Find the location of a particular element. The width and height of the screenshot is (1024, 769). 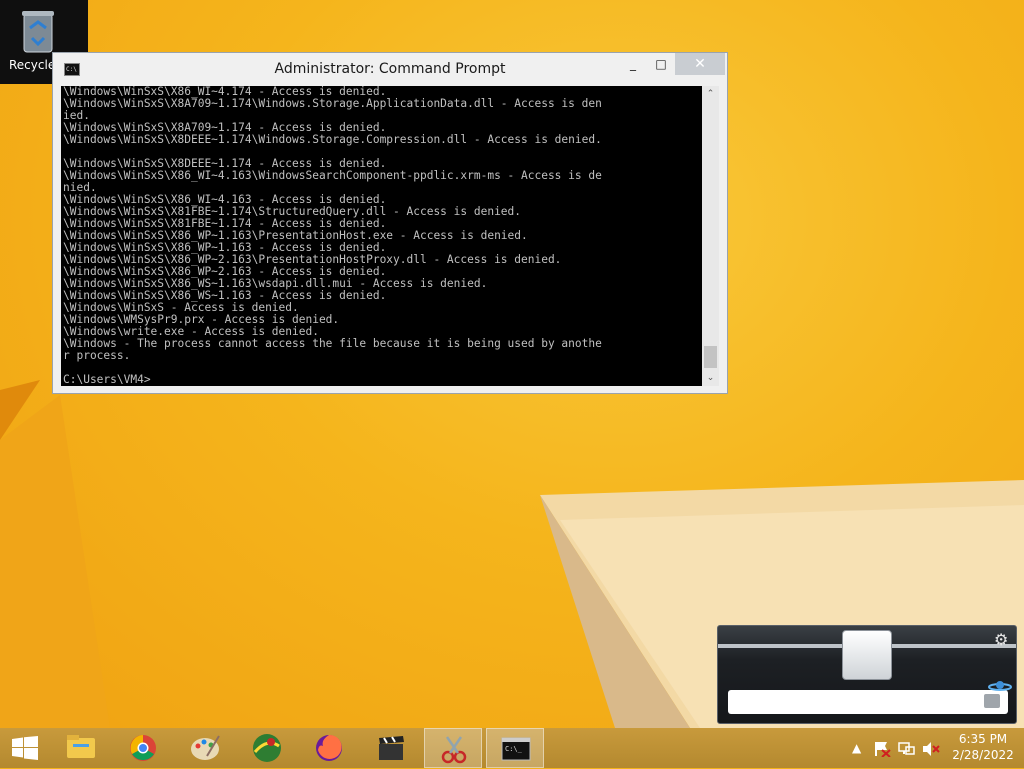

taskbar-item-firefox is located at coordinates (329, 748).